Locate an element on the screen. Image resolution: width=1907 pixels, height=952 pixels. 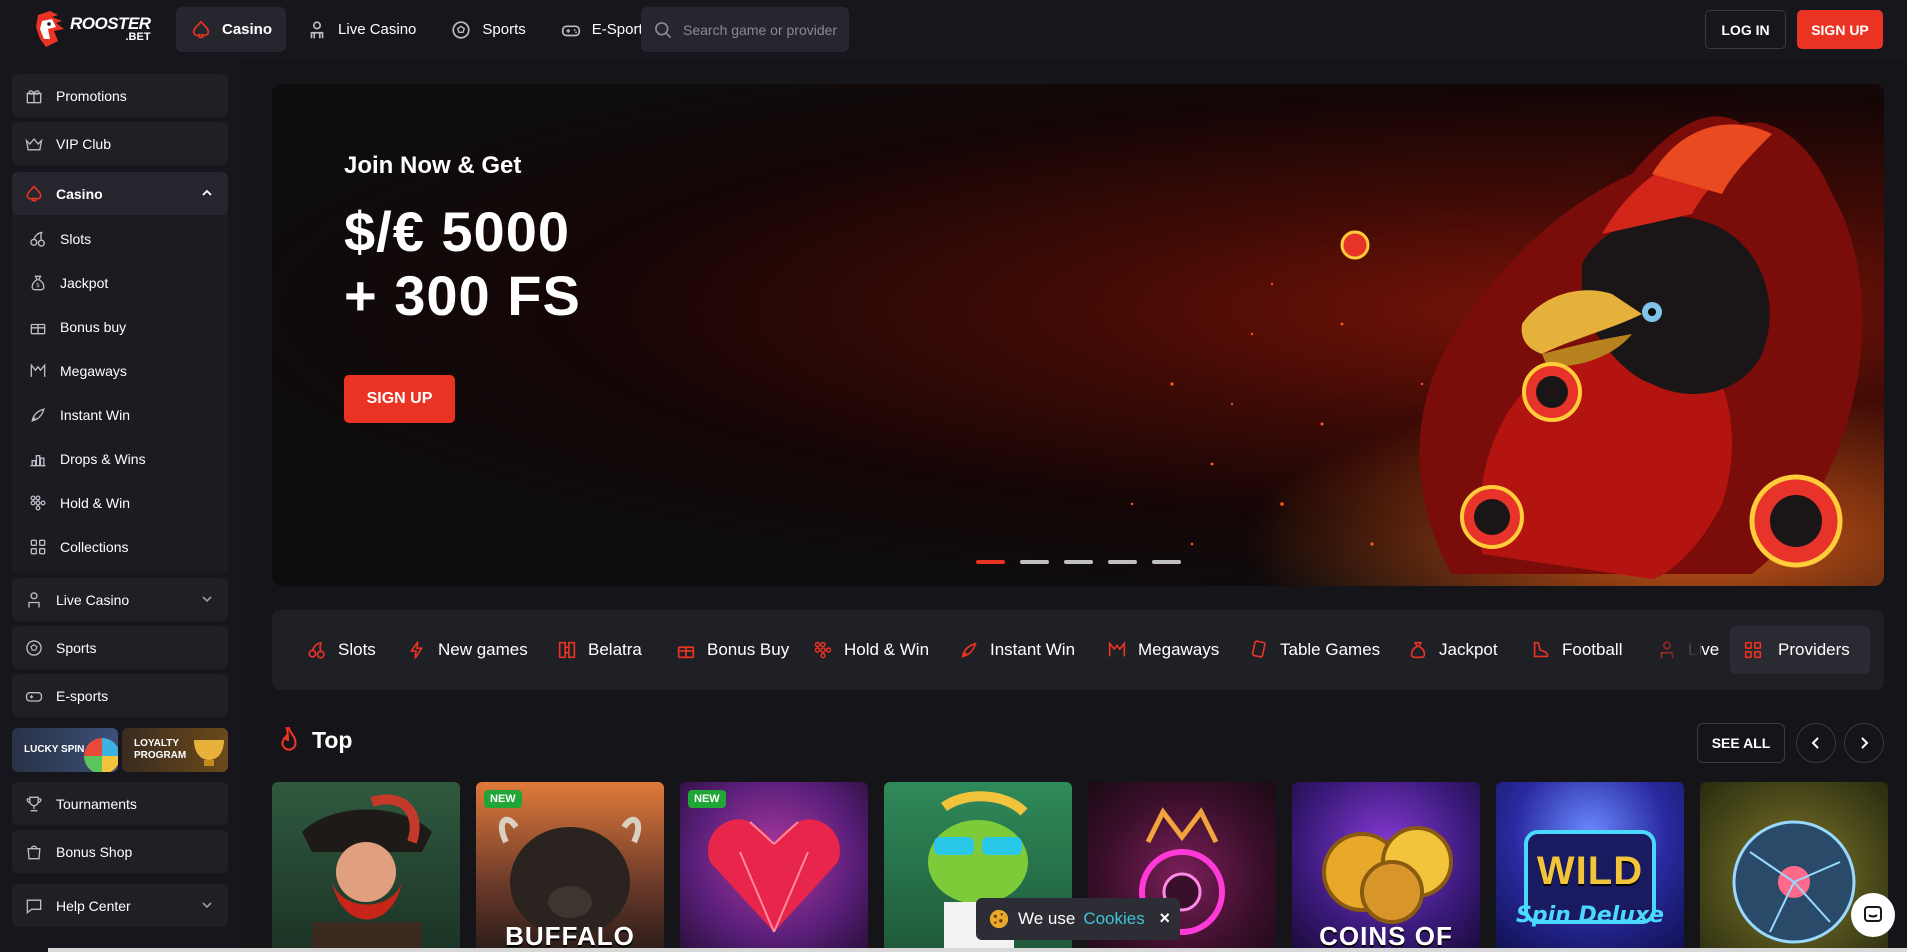
game-tile: NEW BUFFALO is located at coordinates (570, 867).